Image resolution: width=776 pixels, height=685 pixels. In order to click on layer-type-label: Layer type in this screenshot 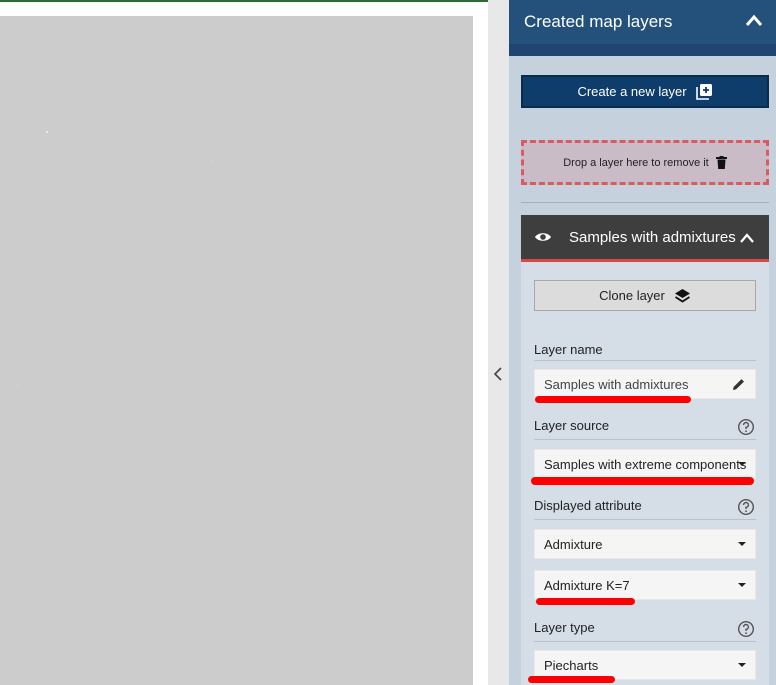, I will do `click(564, 627)`.